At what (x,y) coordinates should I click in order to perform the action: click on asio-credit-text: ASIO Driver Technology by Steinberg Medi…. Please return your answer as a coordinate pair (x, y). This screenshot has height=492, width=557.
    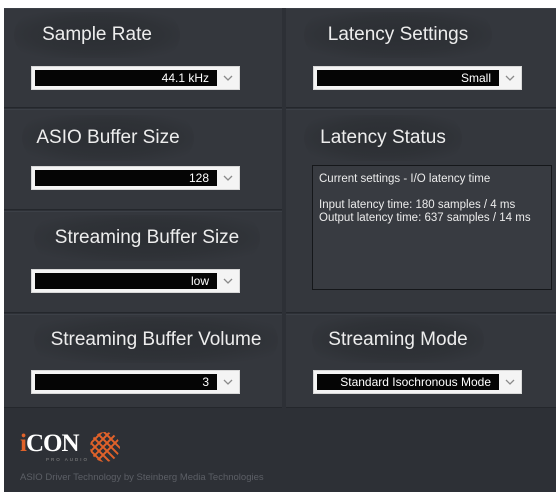
    Looking at the image, I should click on (142, 477).